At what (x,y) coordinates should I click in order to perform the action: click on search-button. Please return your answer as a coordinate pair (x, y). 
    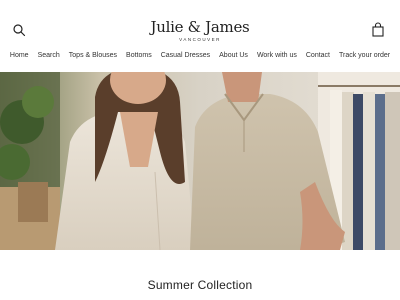
    Looking at the image, I should click on (19, 30).